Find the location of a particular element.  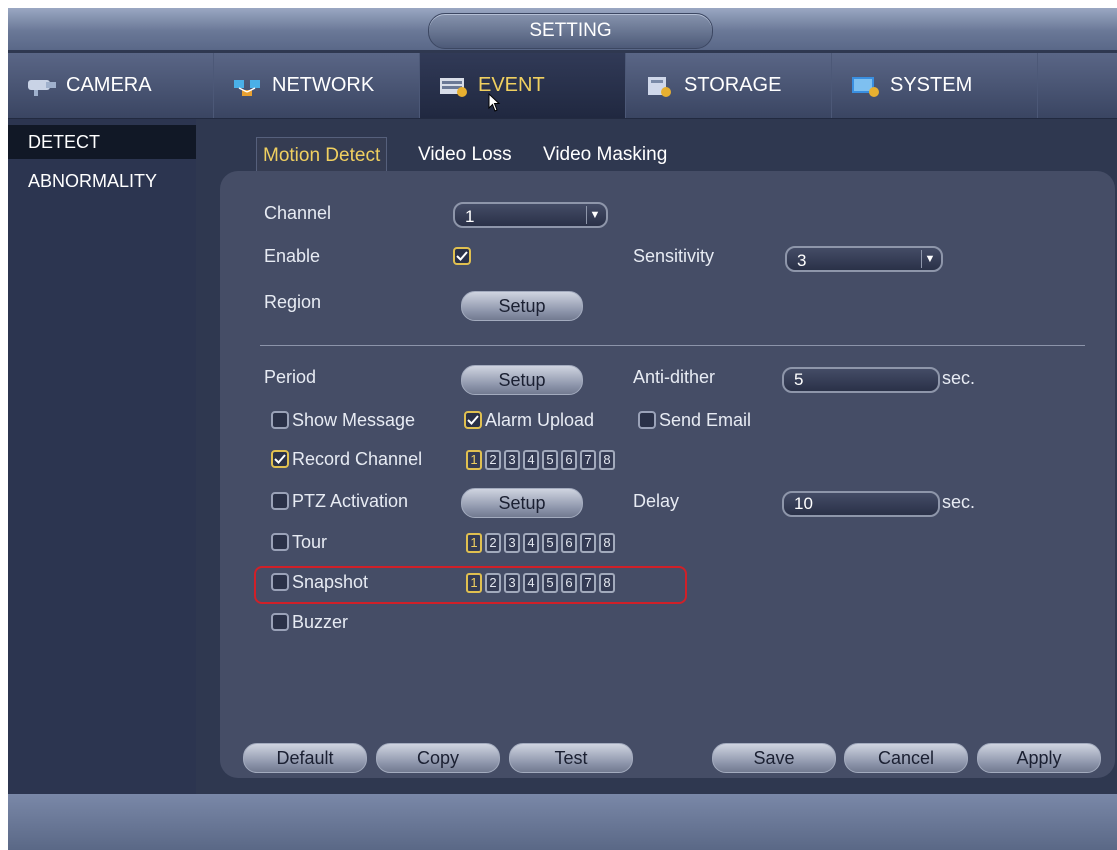

period-label: Period is located at coordinates (290, 377).